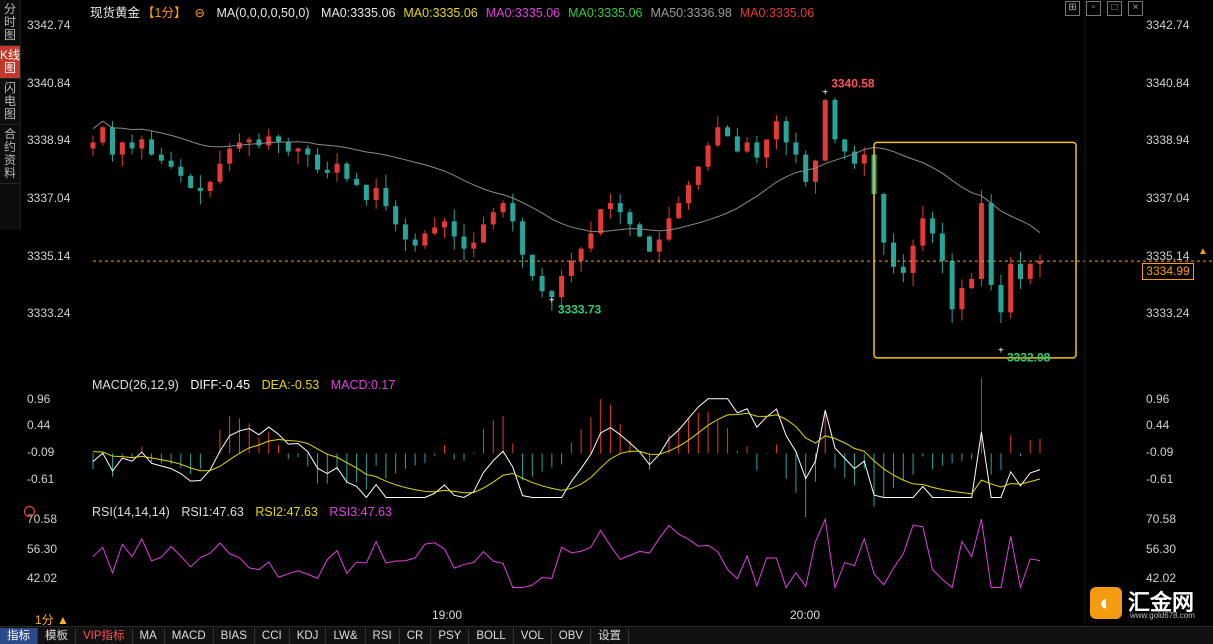 This screenshot has width=1213, height=644. Describe the element at coordinates (19, 635) in the screenshot. I see `bottom-tab-0: 指标` at that location.